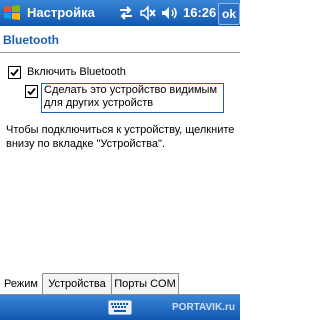  Describe the element at coordinates (131, 90) in the screenshot. I see `visible-device-label-line1: Сделать это устройство видимым` at that location.